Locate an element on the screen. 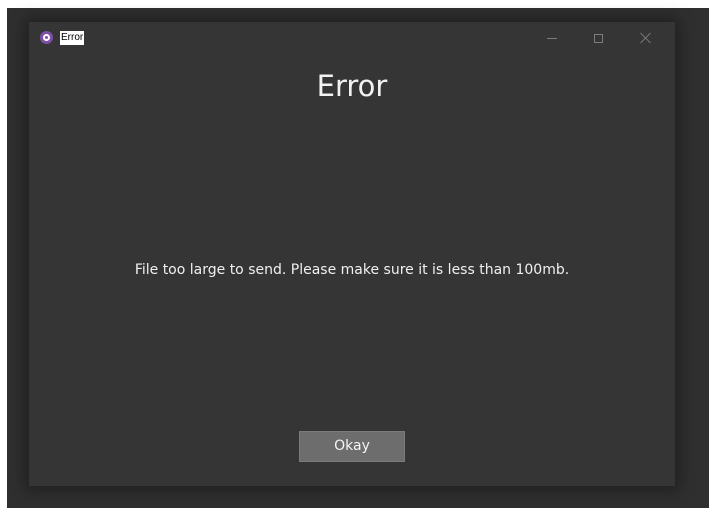 This screenshot has width=709, height=508. minimize-icon is located at coordinates (552, 38).